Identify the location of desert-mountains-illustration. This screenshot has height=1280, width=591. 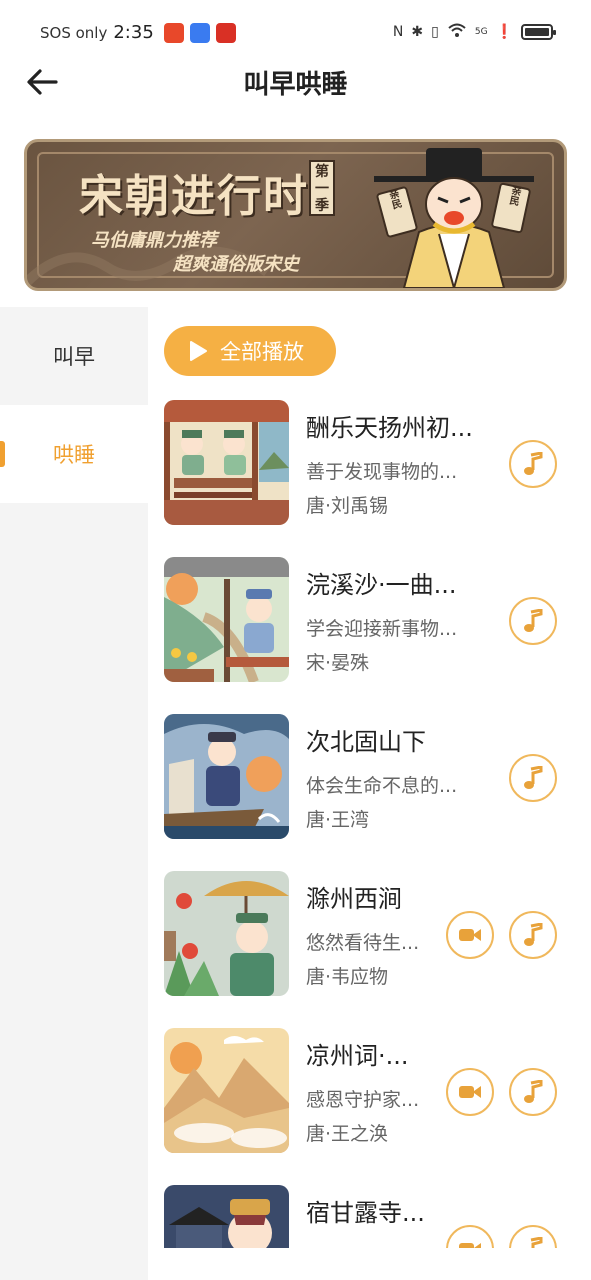
(226, 1090).